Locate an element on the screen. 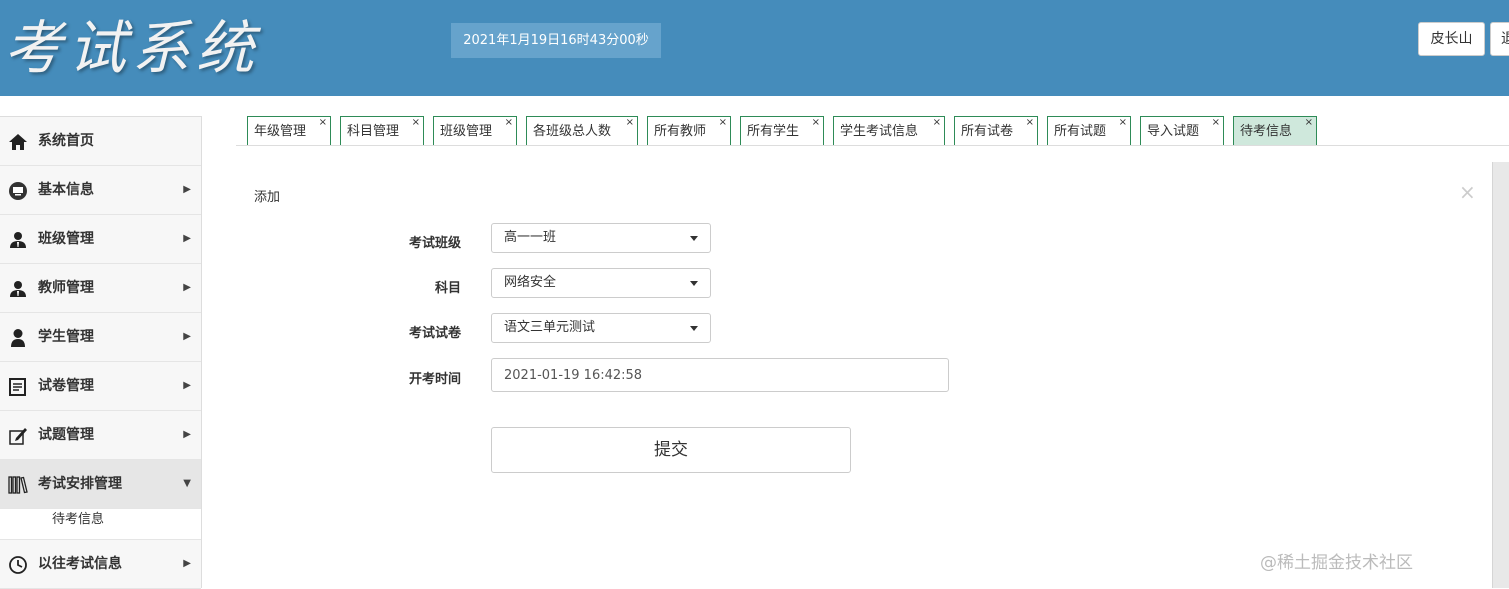 The width and height of the screenshot is (1509, 589). submit-button: 提交 is located at coordinates (671, 450).